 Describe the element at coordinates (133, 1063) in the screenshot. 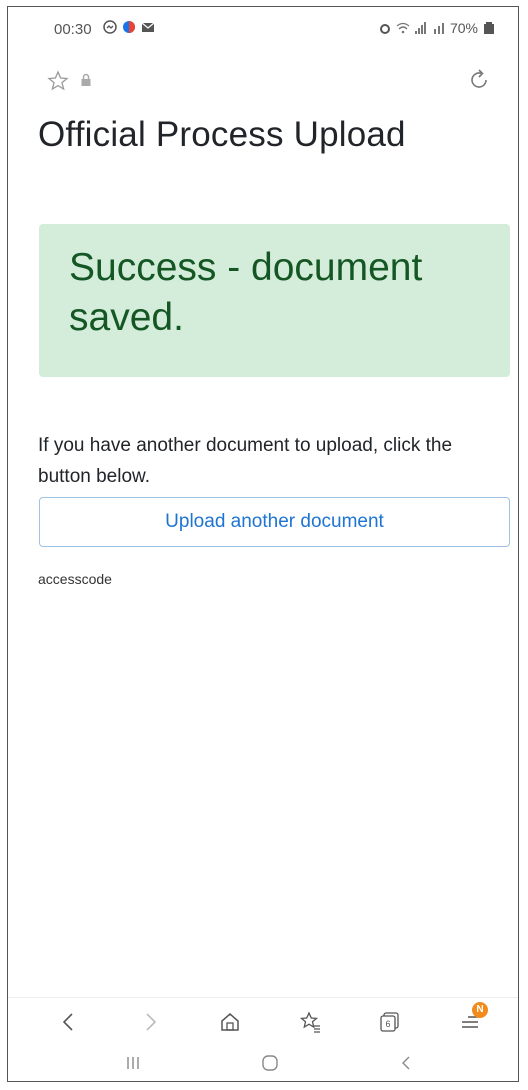

I see `recent-apps-icon` at that location.